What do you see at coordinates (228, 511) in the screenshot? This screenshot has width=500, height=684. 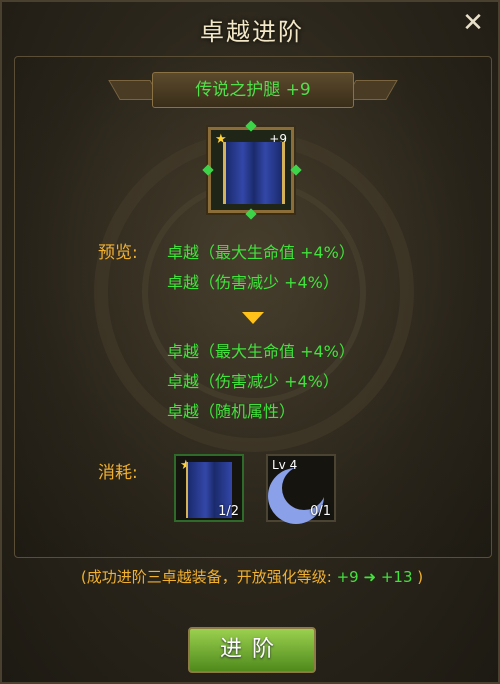 I see `item-count: 1/2` at bounding box center [228, 511].